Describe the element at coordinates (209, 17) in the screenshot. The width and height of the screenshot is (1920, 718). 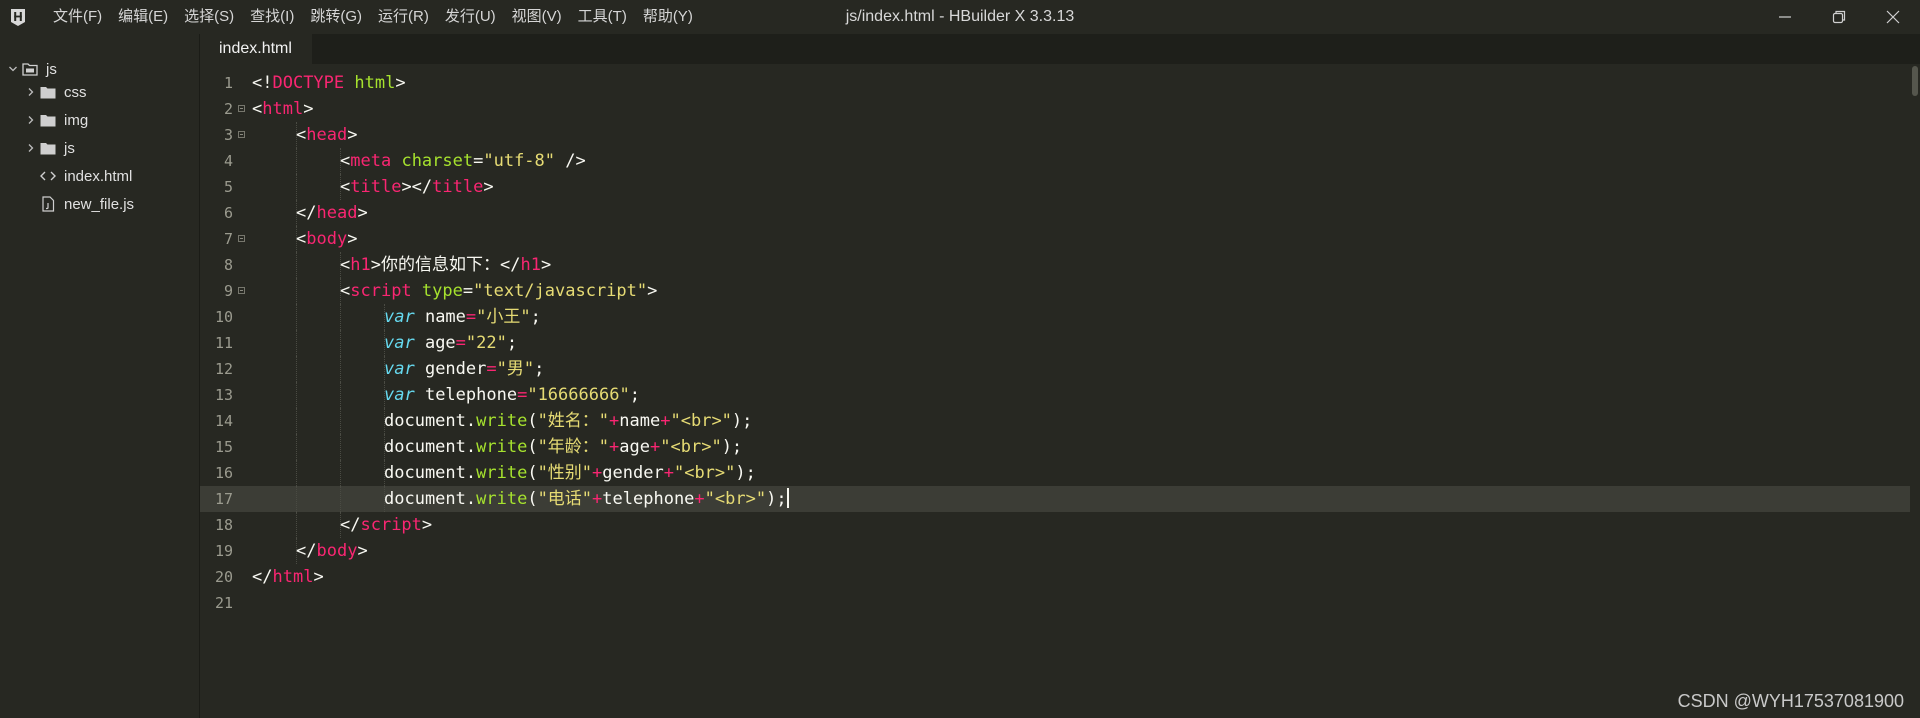
I see `menu-select: 选择(S)` at that location.